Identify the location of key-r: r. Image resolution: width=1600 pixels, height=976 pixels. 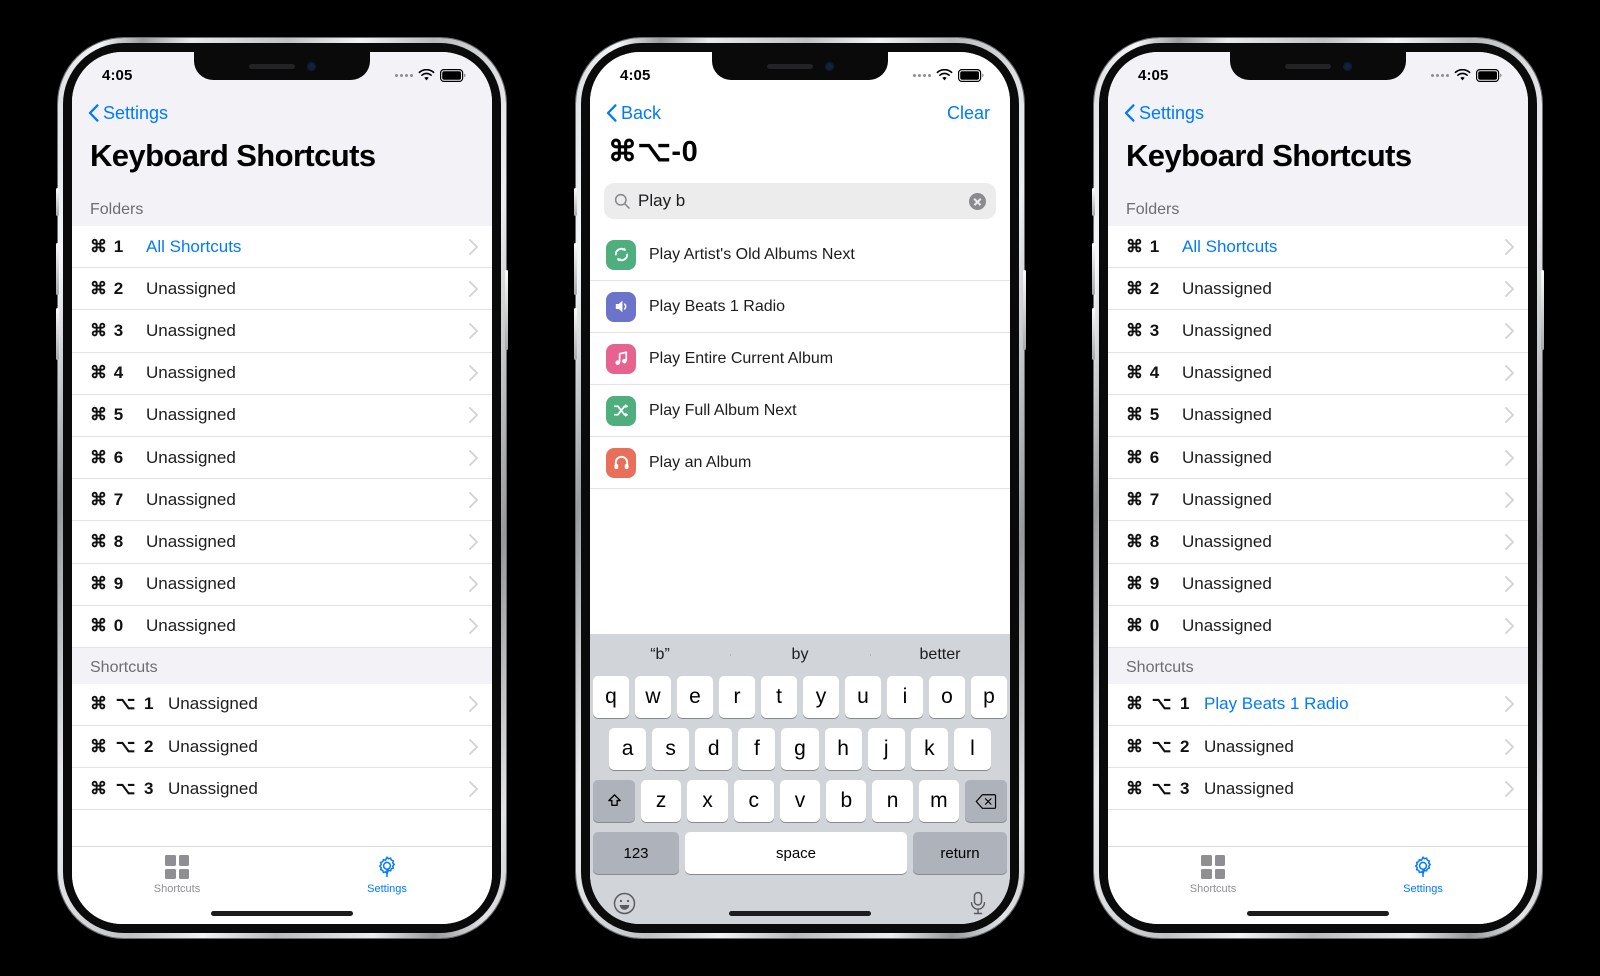
(737, 697).